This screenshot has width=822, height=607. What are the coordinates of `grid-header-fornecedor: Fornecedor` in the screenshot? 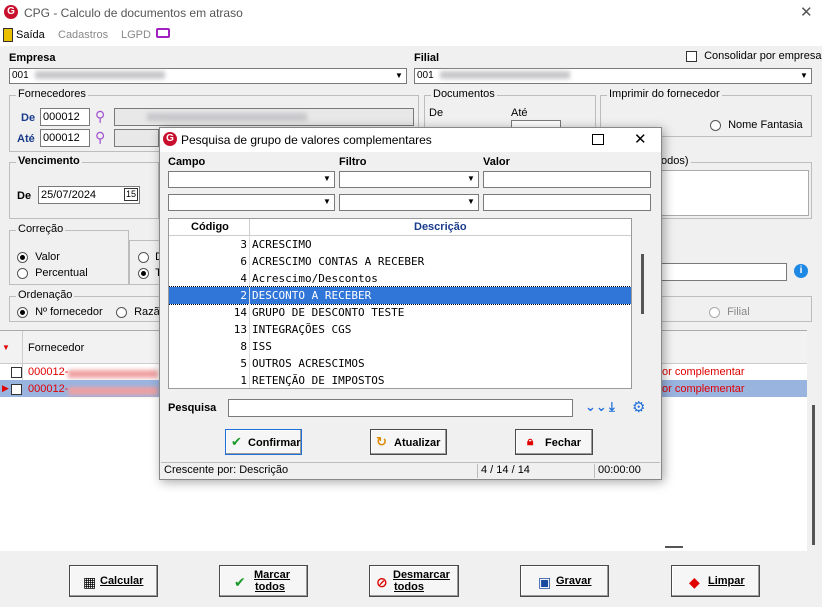 It's located at (56, 348).